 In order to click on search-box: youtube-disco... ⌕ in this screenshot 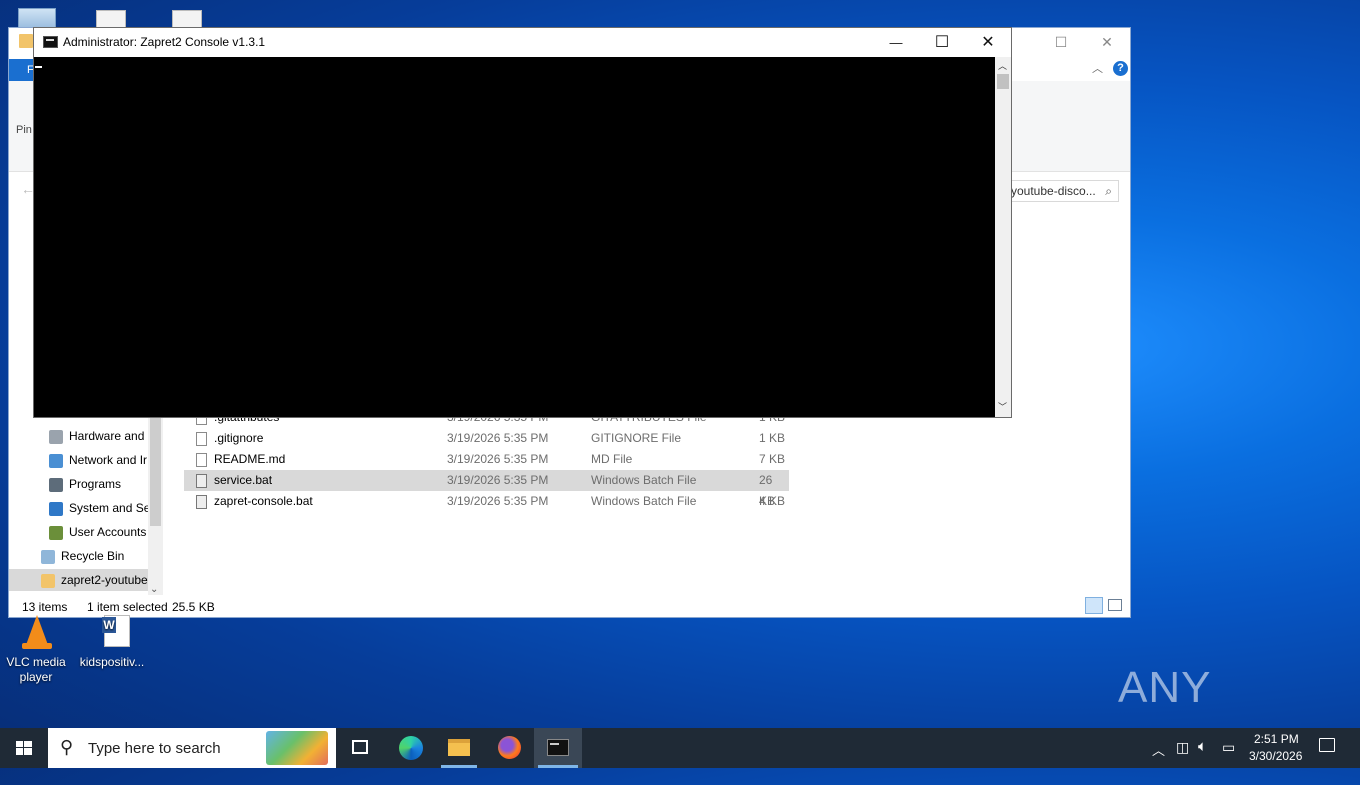, I will do `click(1061, 191)`.